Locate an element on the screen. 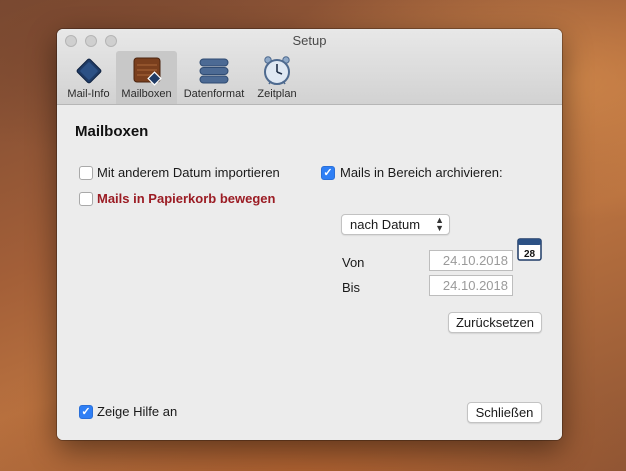 The width and height of the screenshot is (626, 471). database-icon is located at coordinates (214, 71).